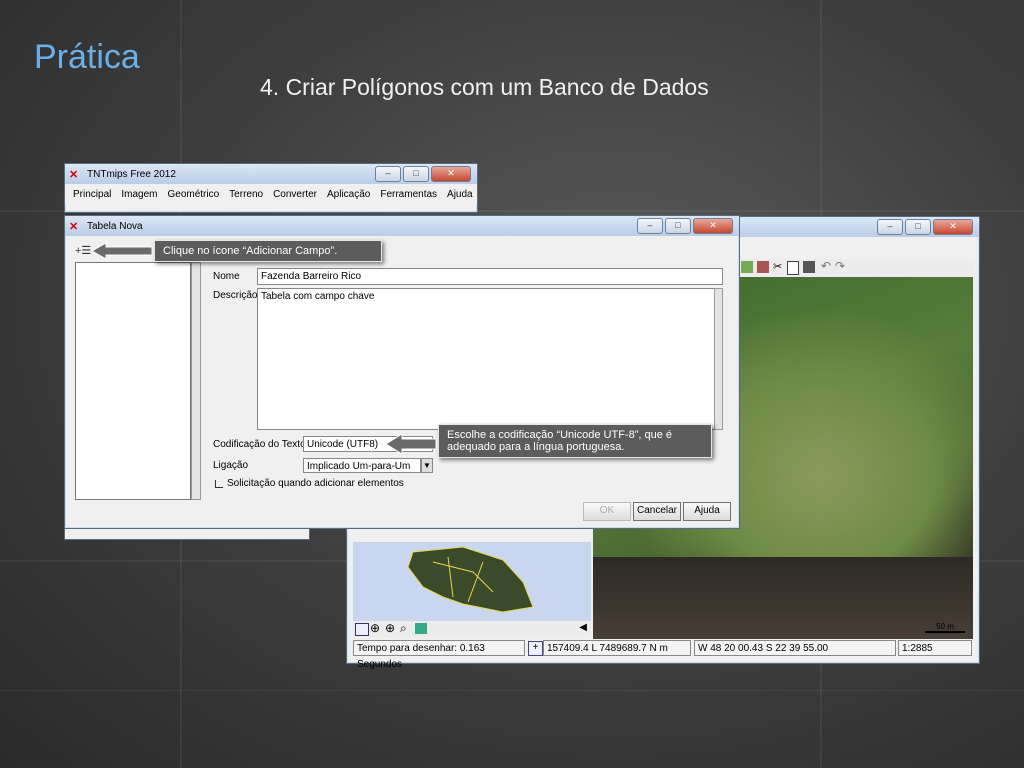 This screenshot has height=768, width=1024. Describe the element at coordinates (115, 226) in the screenshot. I see `dialog-title: Tabela Nova` at that location.